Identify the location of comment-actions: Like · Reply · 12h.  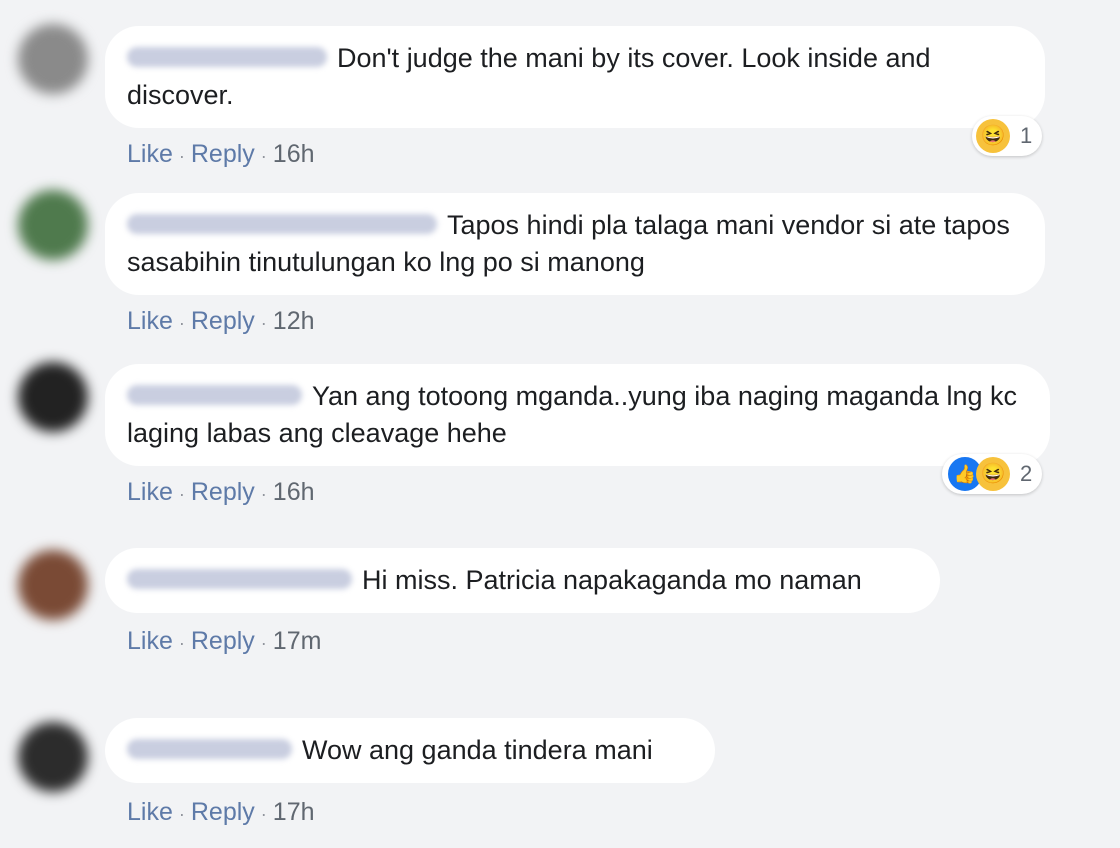
(221, 321).